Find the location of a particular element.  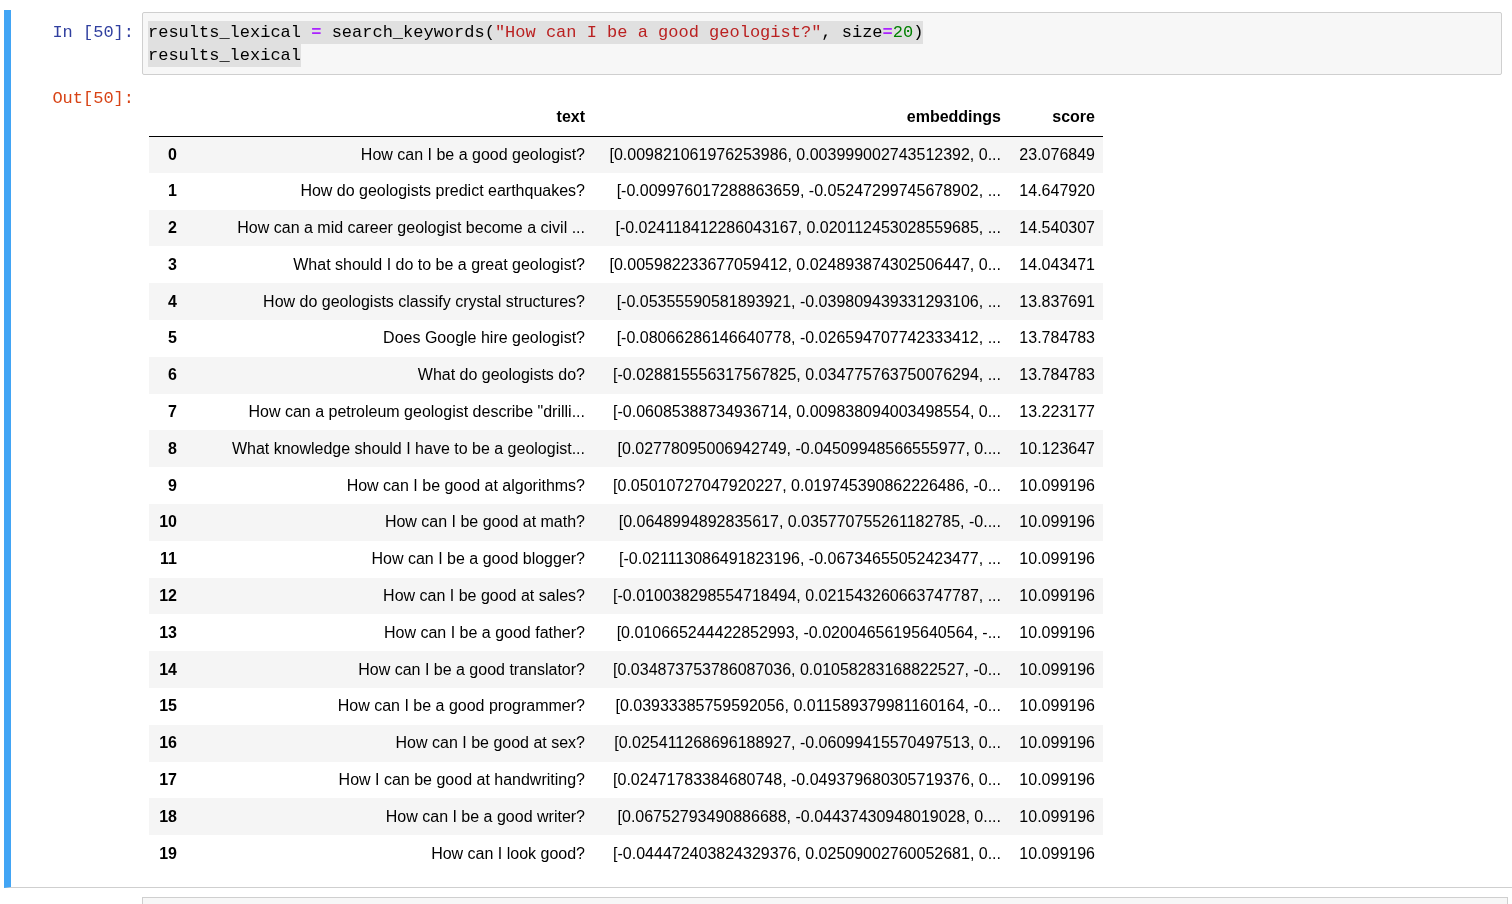

table-cell: How can I be good at sex? is located at coordinates (389, 743).